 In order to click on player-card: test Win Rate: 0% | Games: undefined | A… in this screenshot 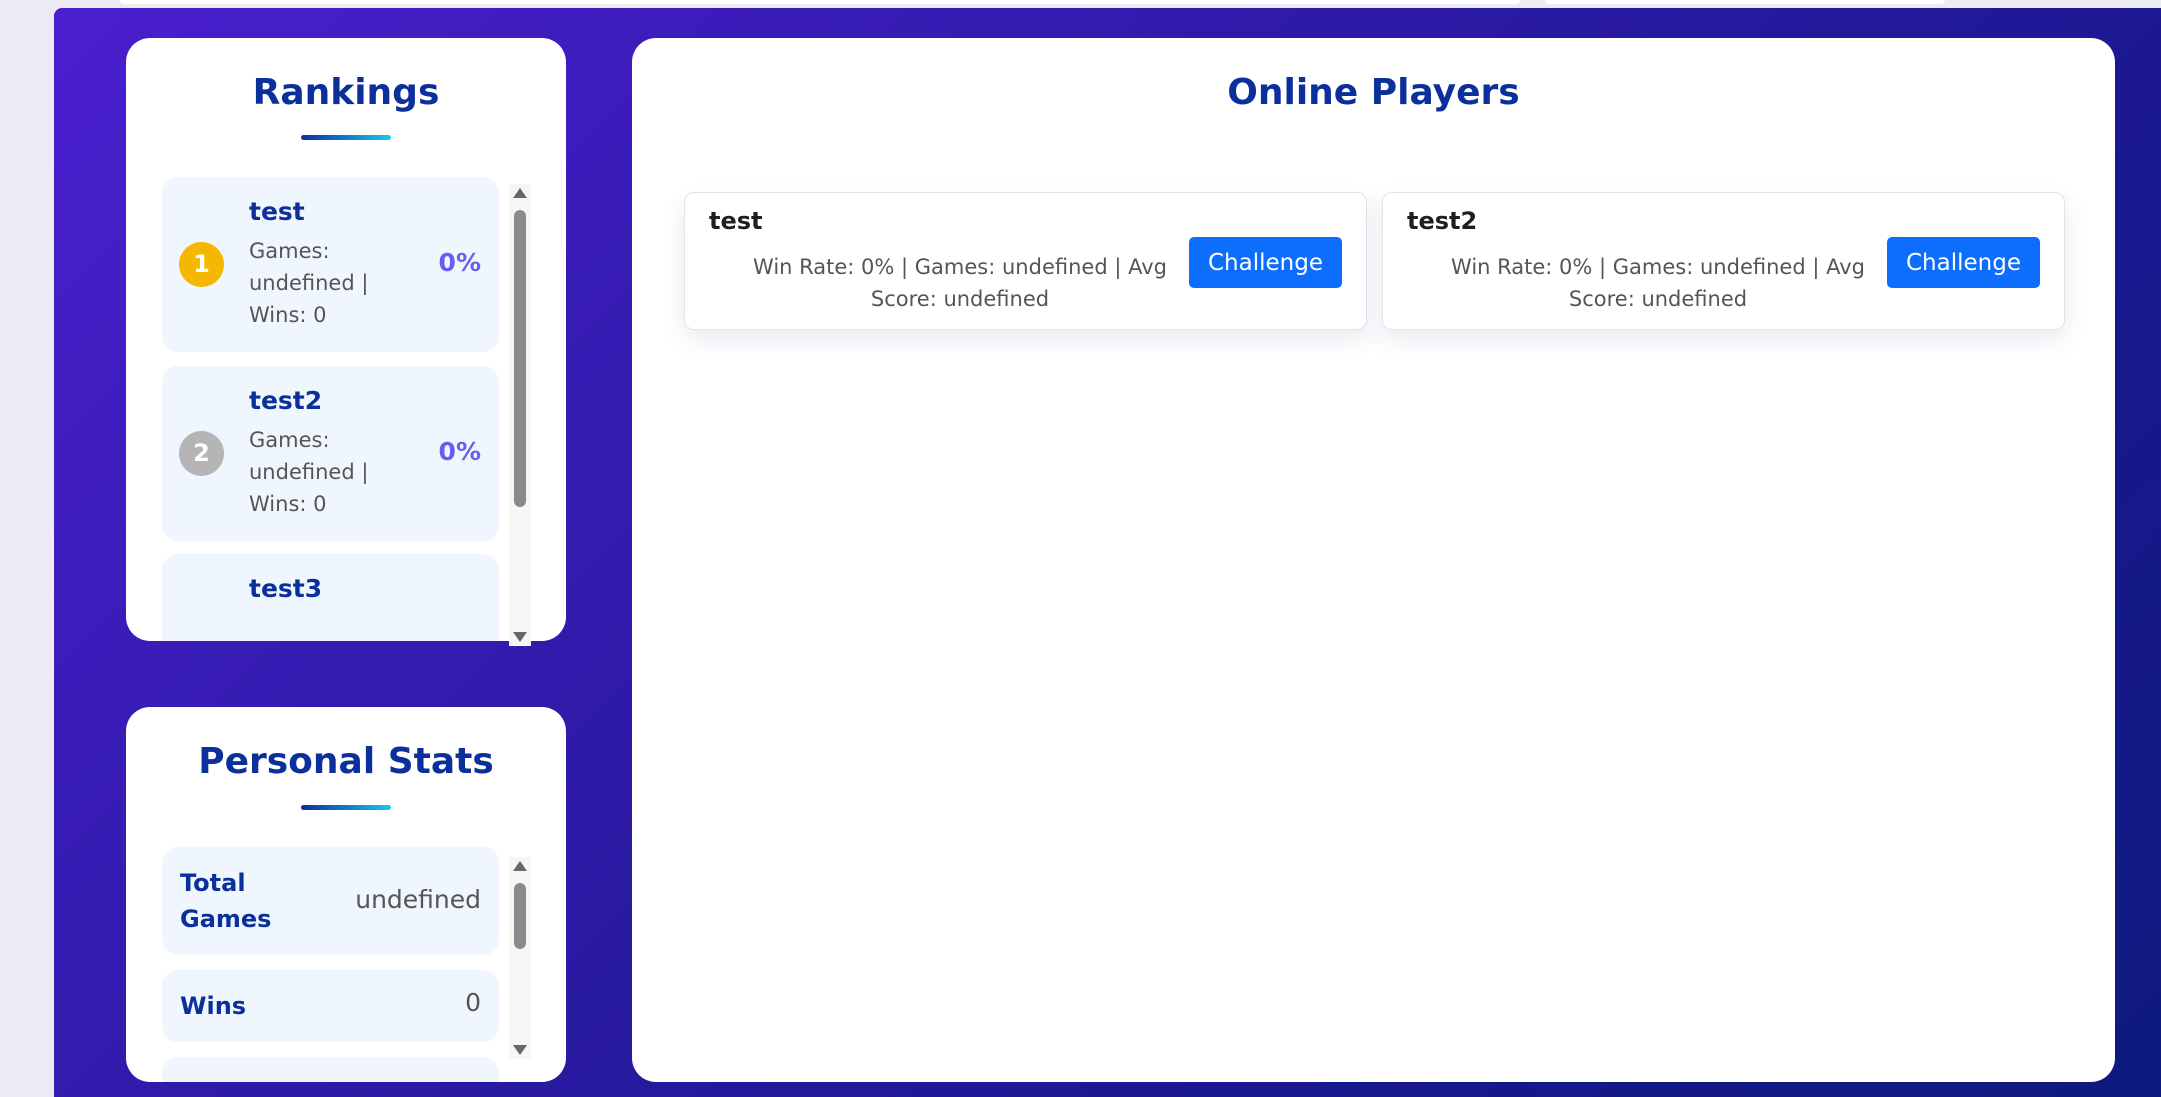, I will do `click(1025, 261)`.